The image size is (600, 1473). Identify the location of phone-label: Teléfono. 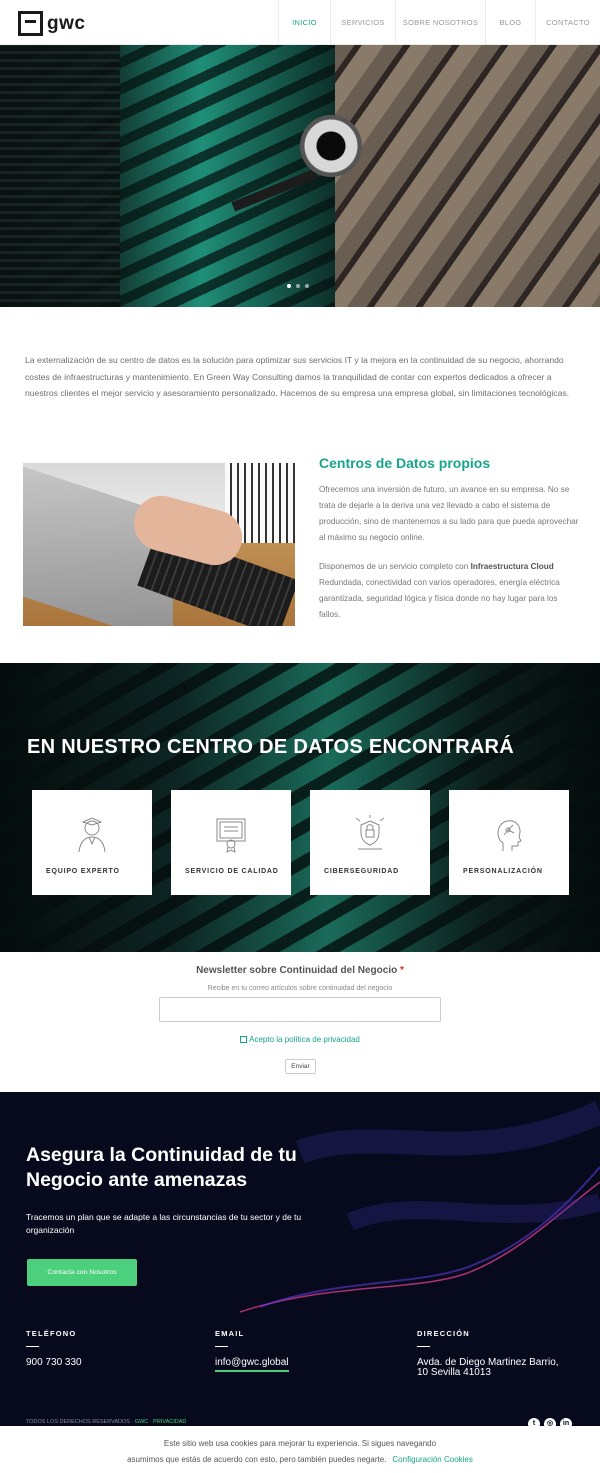
(51, 1333).